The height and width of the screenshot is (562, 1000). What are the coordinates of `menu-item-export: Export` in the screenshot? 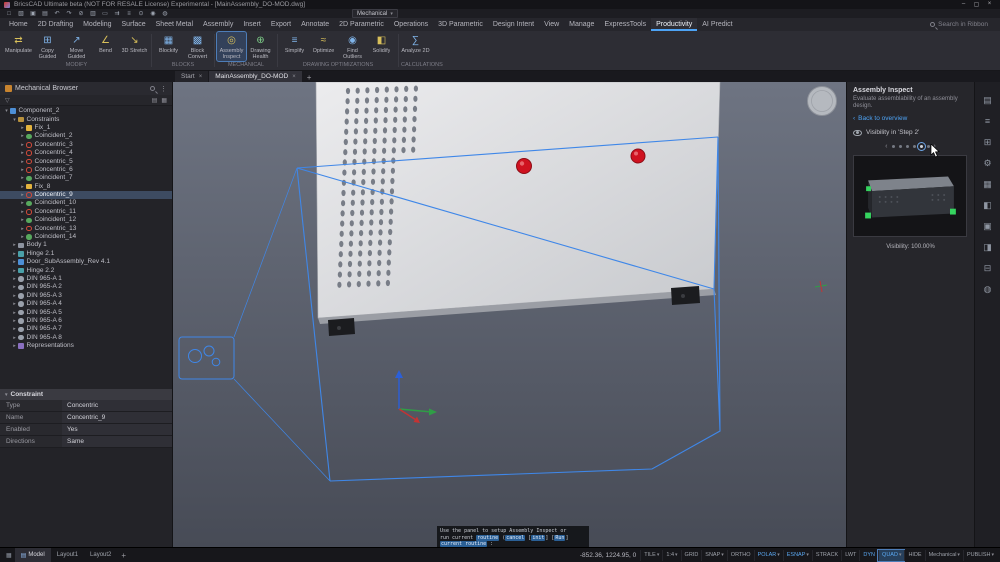 It's located at (281, 24).